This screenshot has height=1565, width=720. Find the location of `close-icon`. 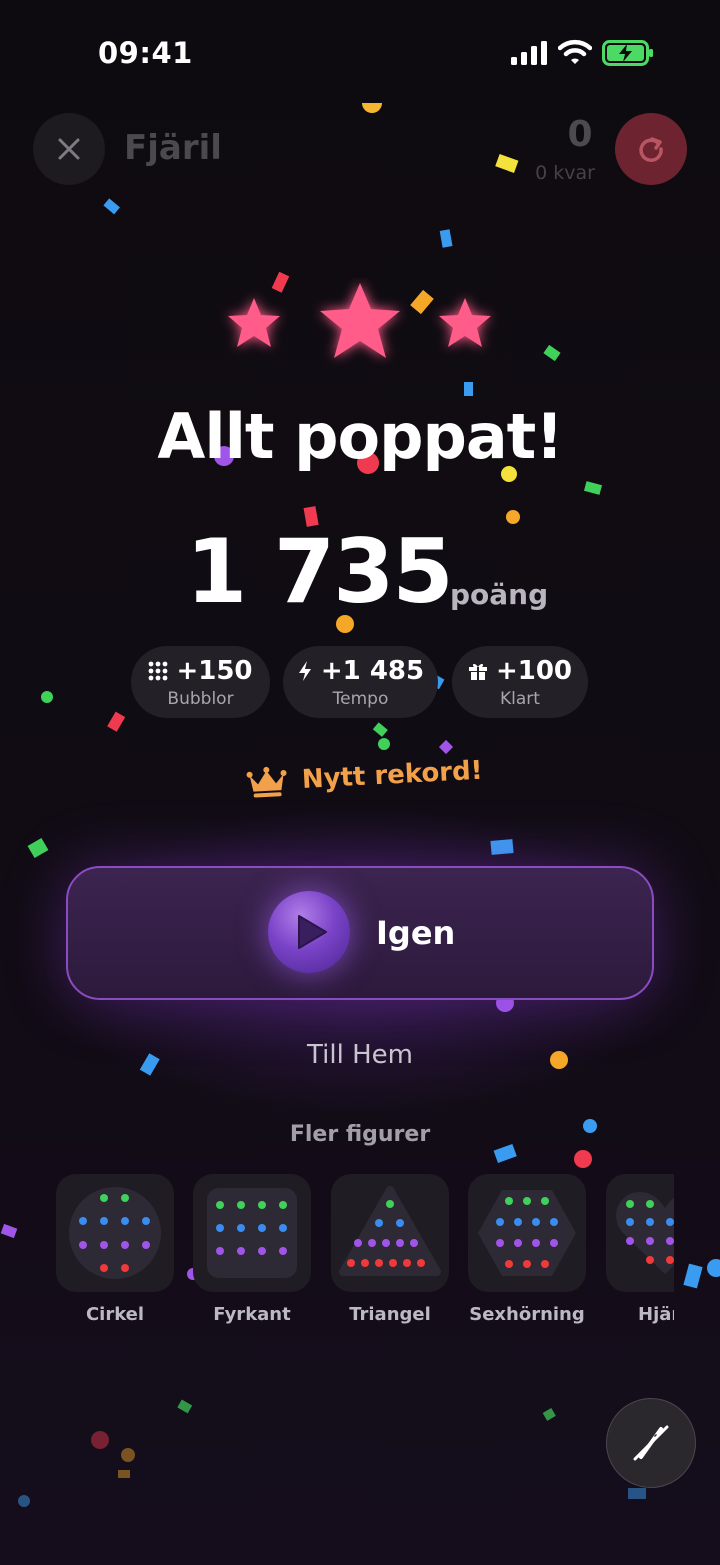

close-icon is located at coordinates (69, 149).